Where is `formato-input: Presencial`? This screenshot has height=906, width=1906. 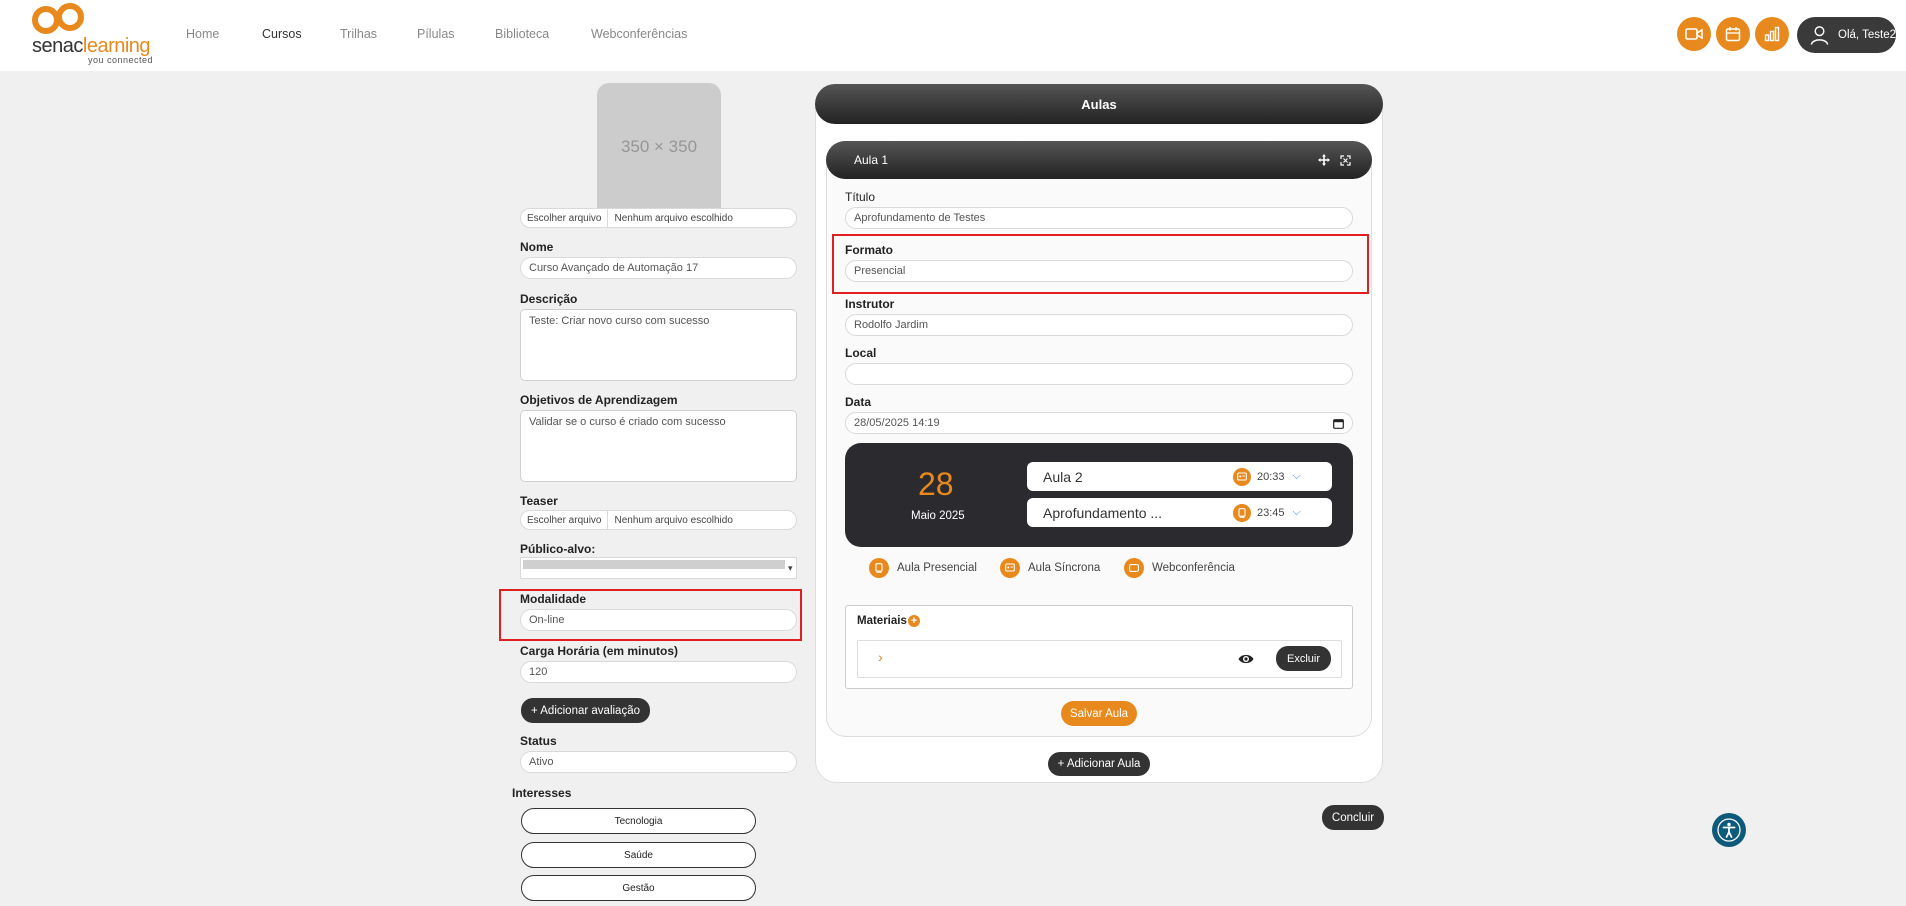 formato-input: Presencial is located at coordinates (1099, 271).